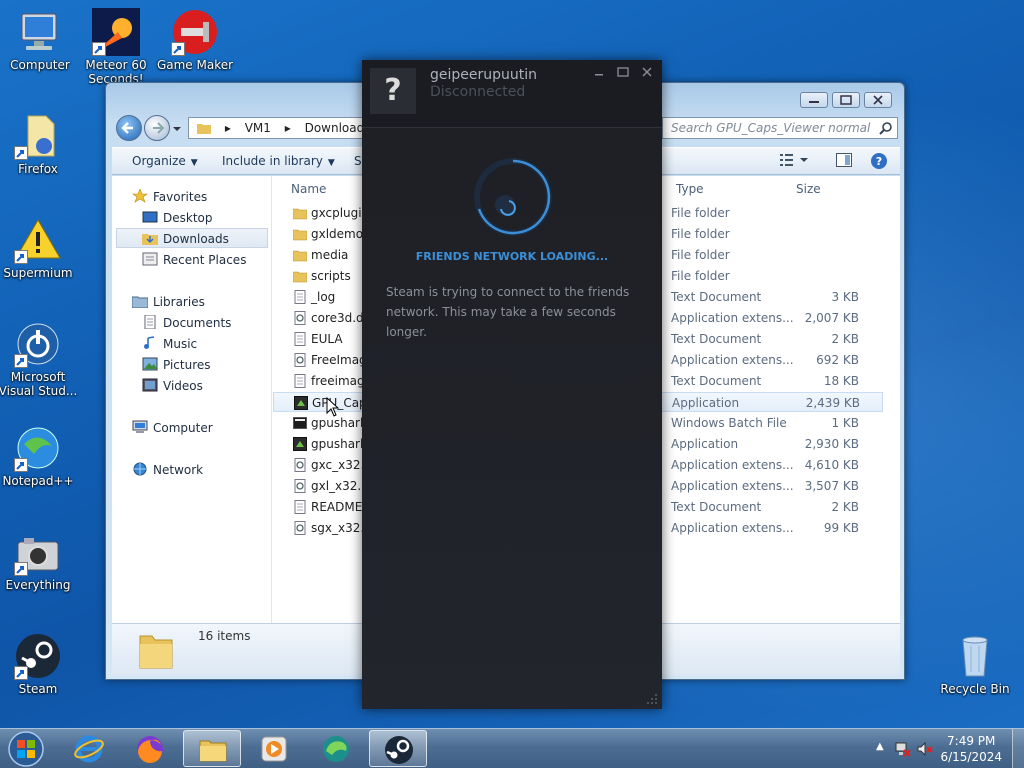  I want to click on show-hidden-icons-button: ▲, so click(880, 746).